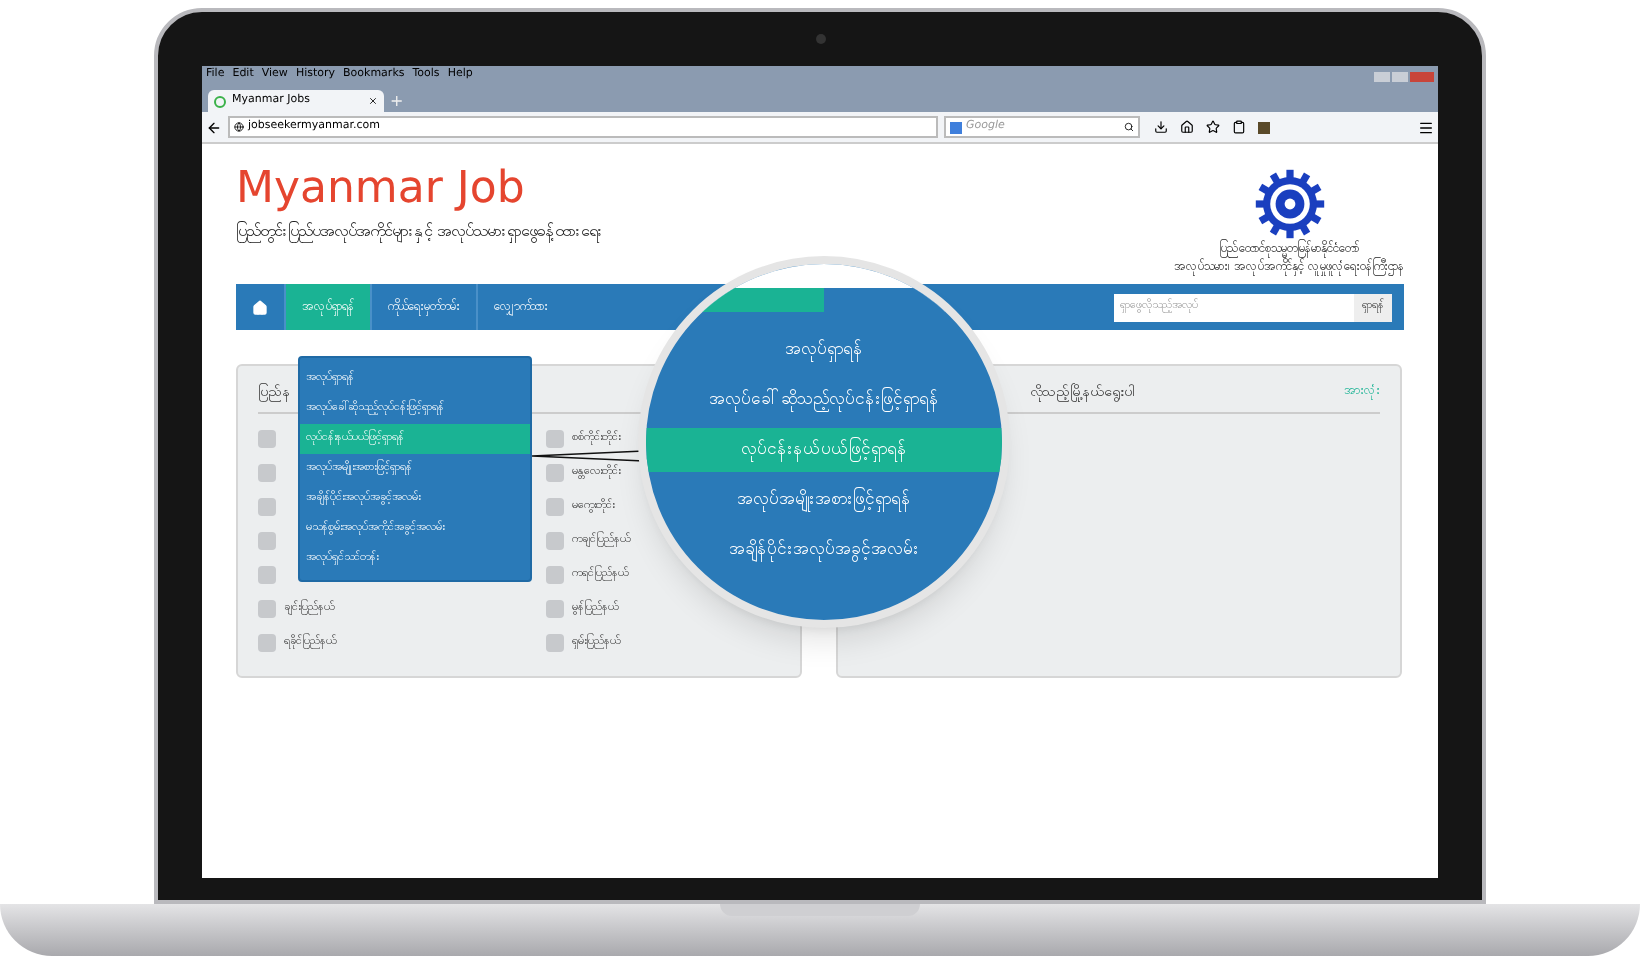 The height and width of the screenshot is (974, 1640). What do you see at coordinates (824, 500) in the screenshot?
I see `magnified-item: အလုပ်အမျိုးအစားဖြင့်ရှာရန်` at bounding box center [824, 500].